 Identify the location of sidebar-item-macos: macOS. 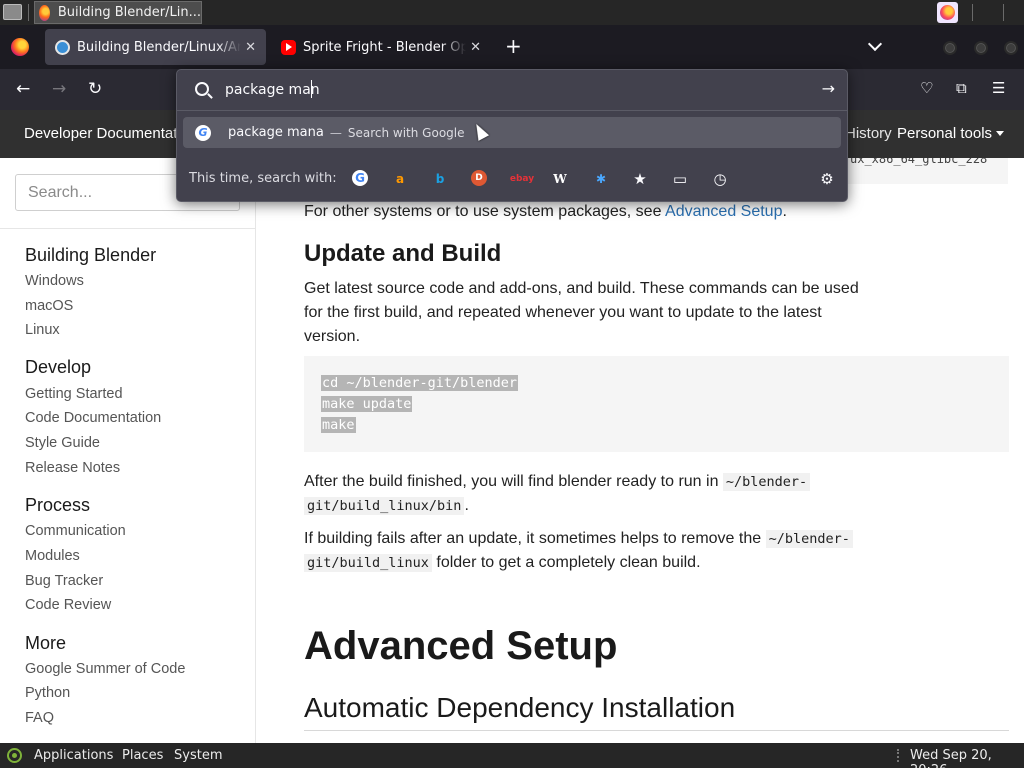
(49, 306).